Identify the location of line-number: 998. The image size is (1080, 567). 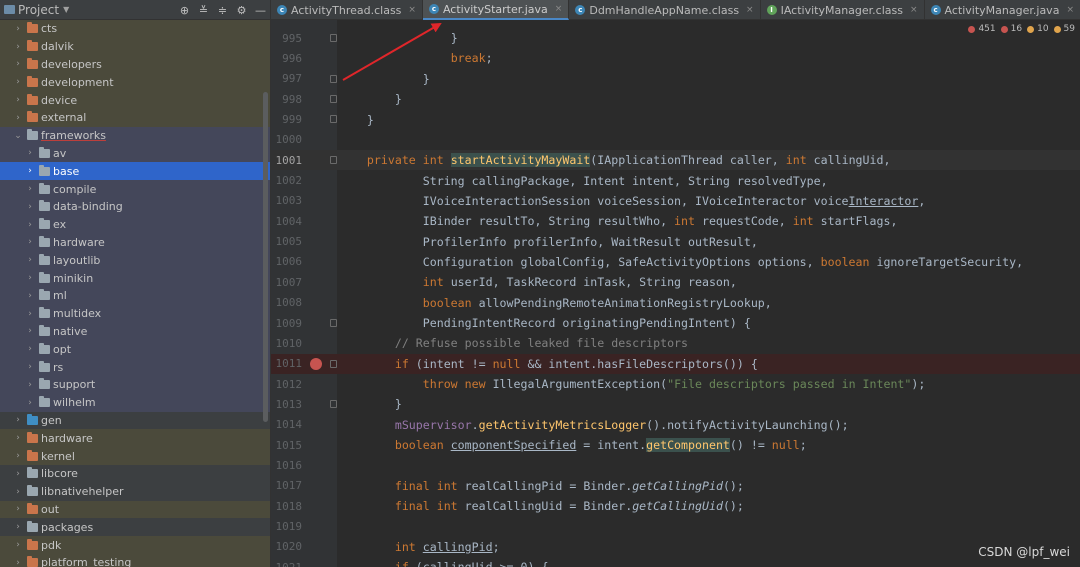
(286, 99).